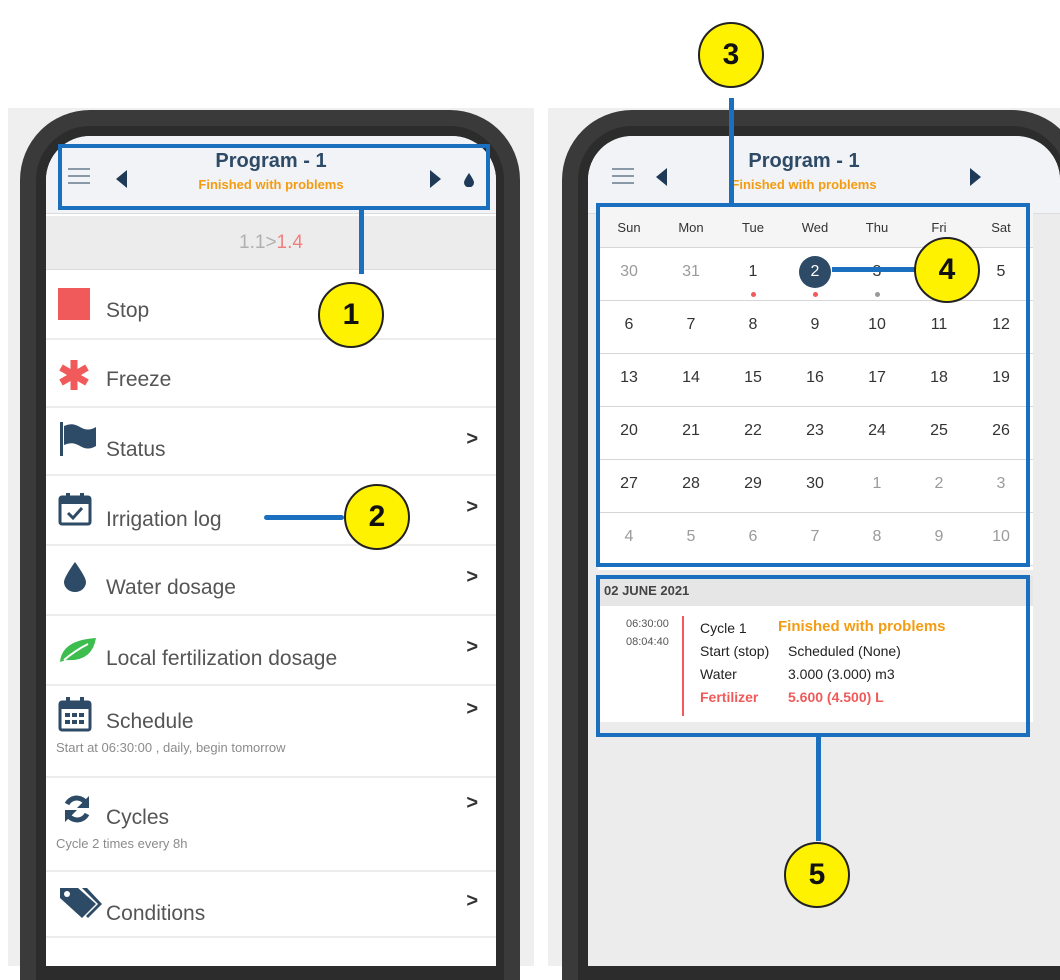 The image size is (1060, 980). What do you see at coordinates (77, 809) in the screenshot?
I see `refresh-cycle-icon` at bounding box center [77, 809].